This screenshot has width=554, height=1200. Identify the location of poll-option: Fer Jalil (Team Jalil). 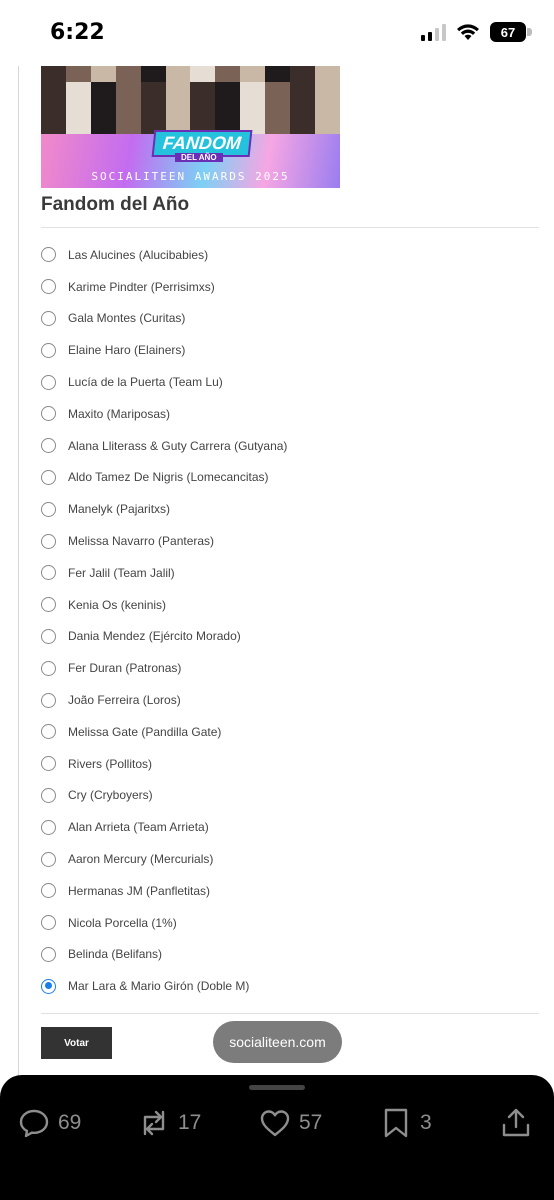
(290, 573).